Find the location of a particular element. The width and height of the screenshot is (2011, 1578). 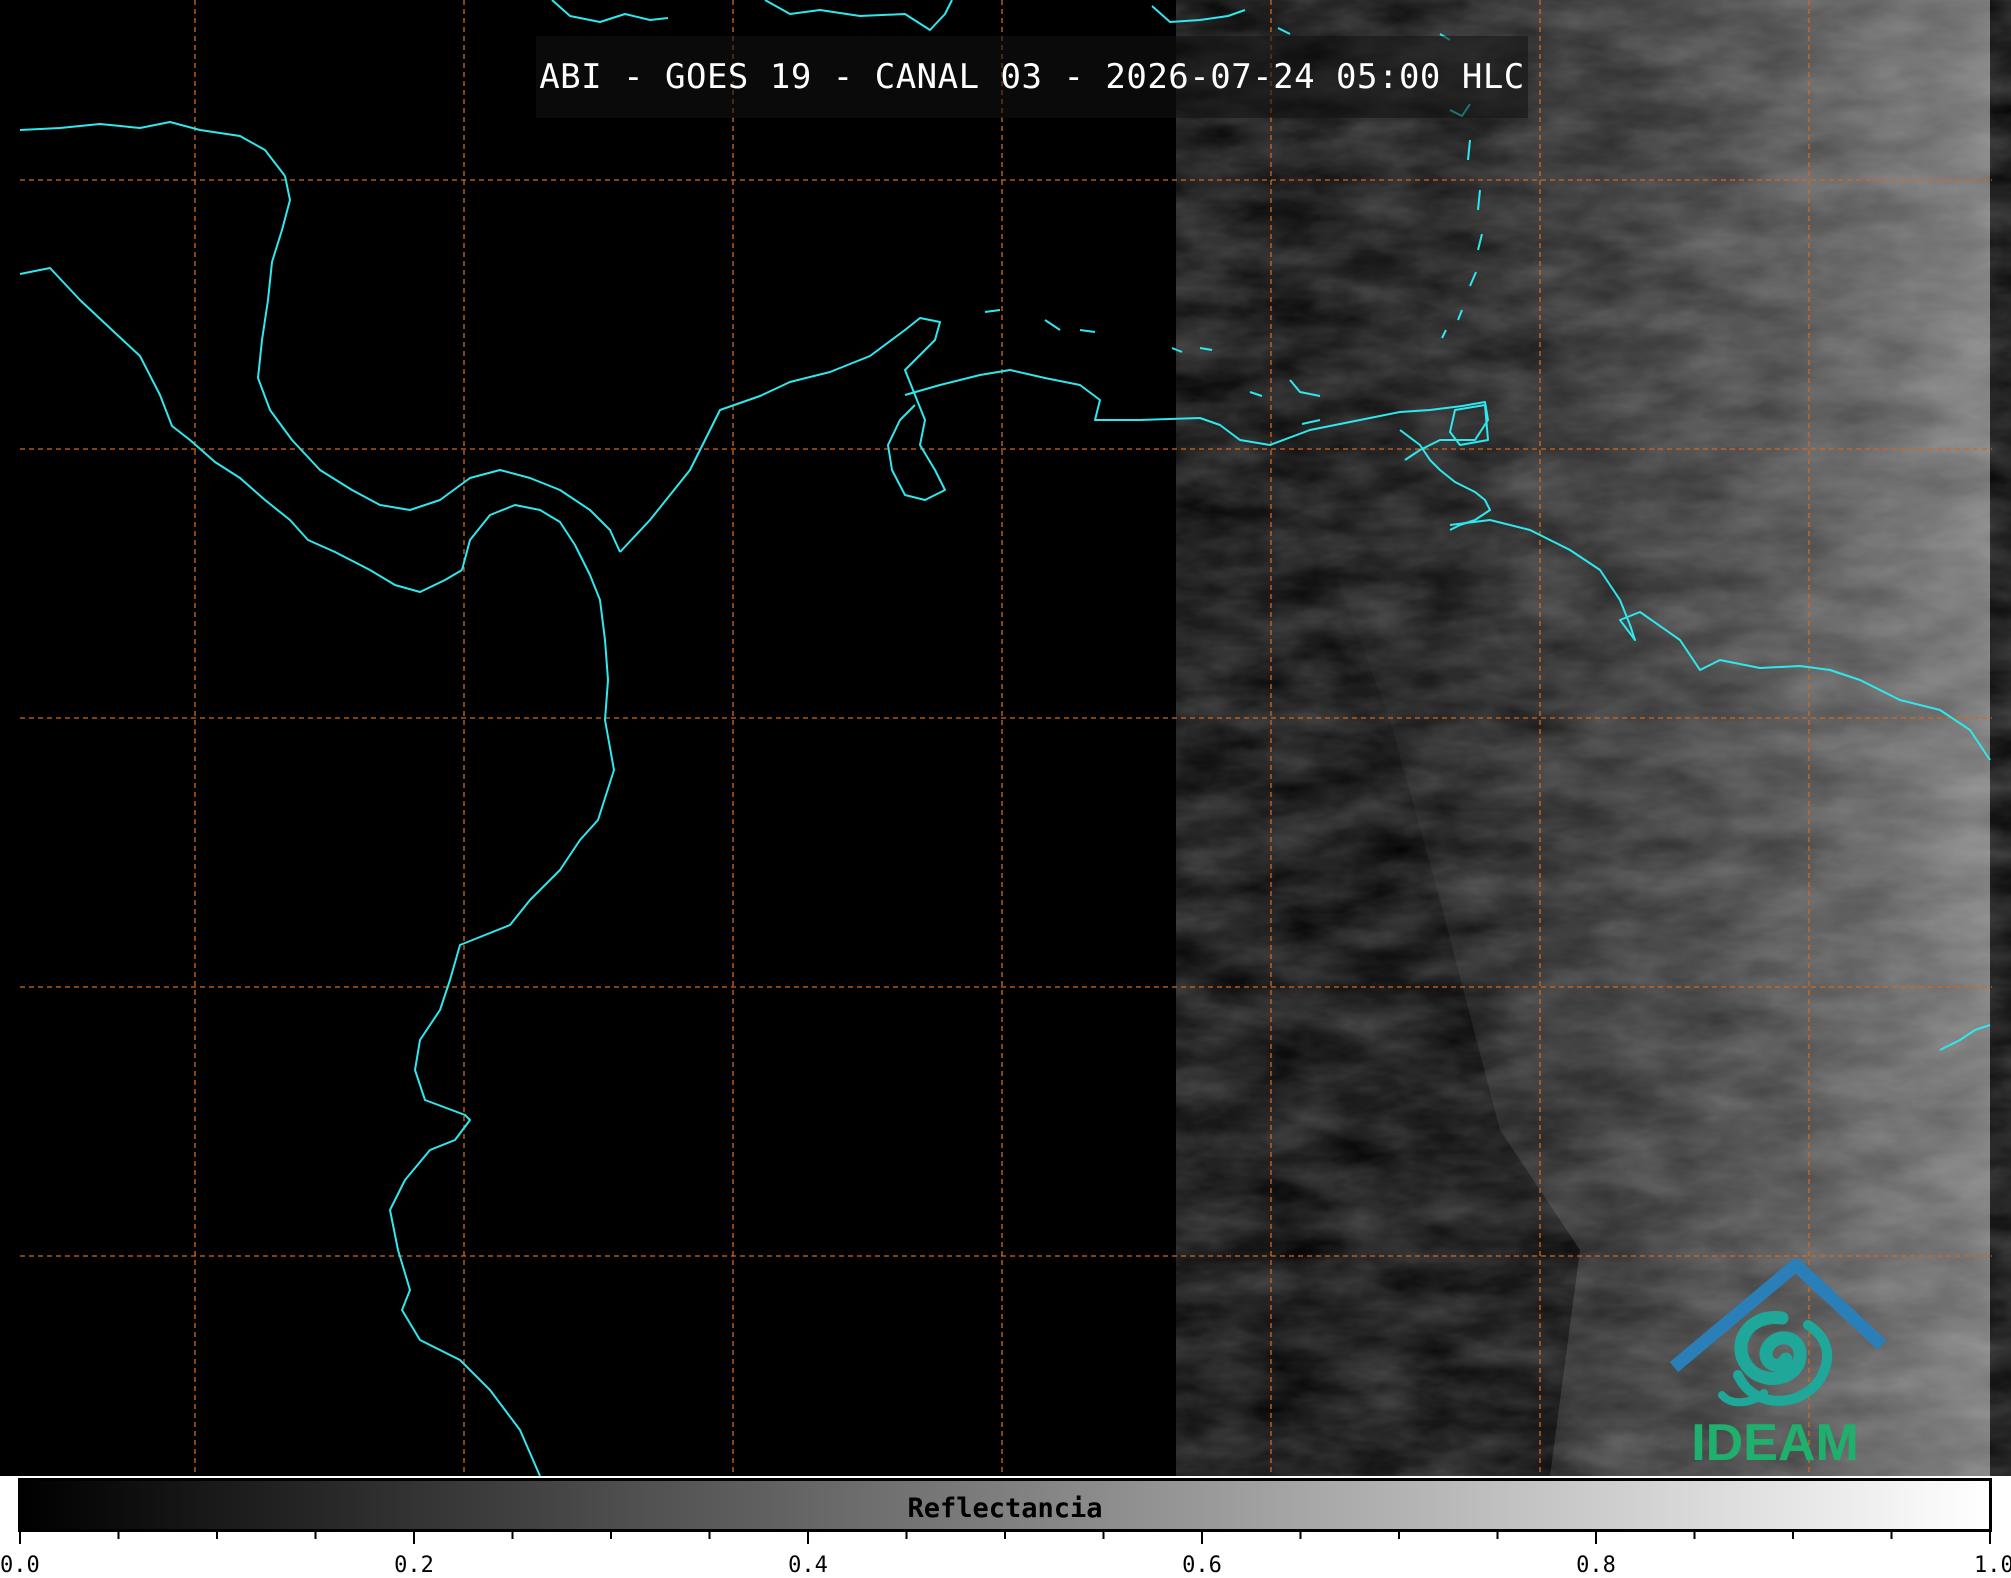

tick-label: 0.4 is located at coordinates (808, 1565).